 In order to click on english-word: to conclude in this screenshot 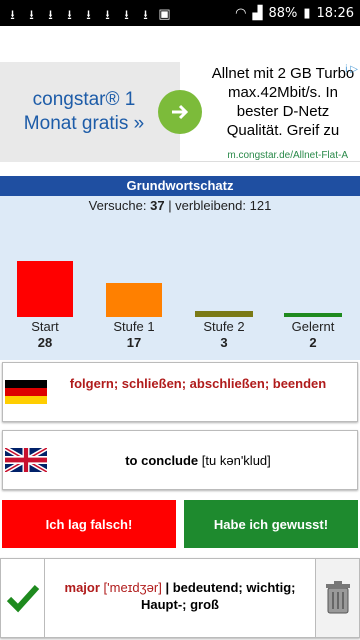, I will do `click(162, 460)`.